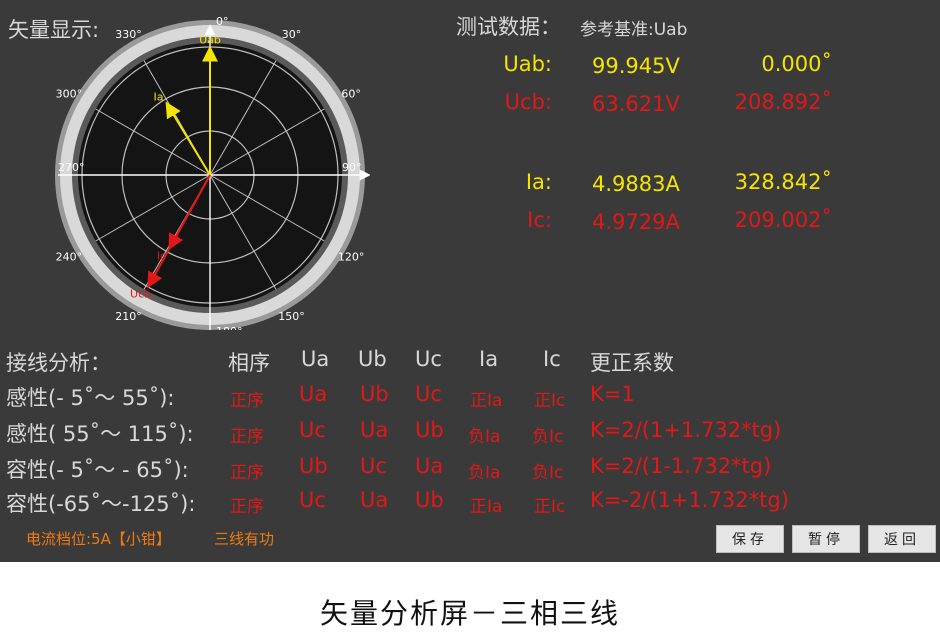 Image resolution: width=940 pixels, height=640 pixels. Describe the element at coordinates (352, 167) in the screenshot. I see `angle-label: 90°` at that location.